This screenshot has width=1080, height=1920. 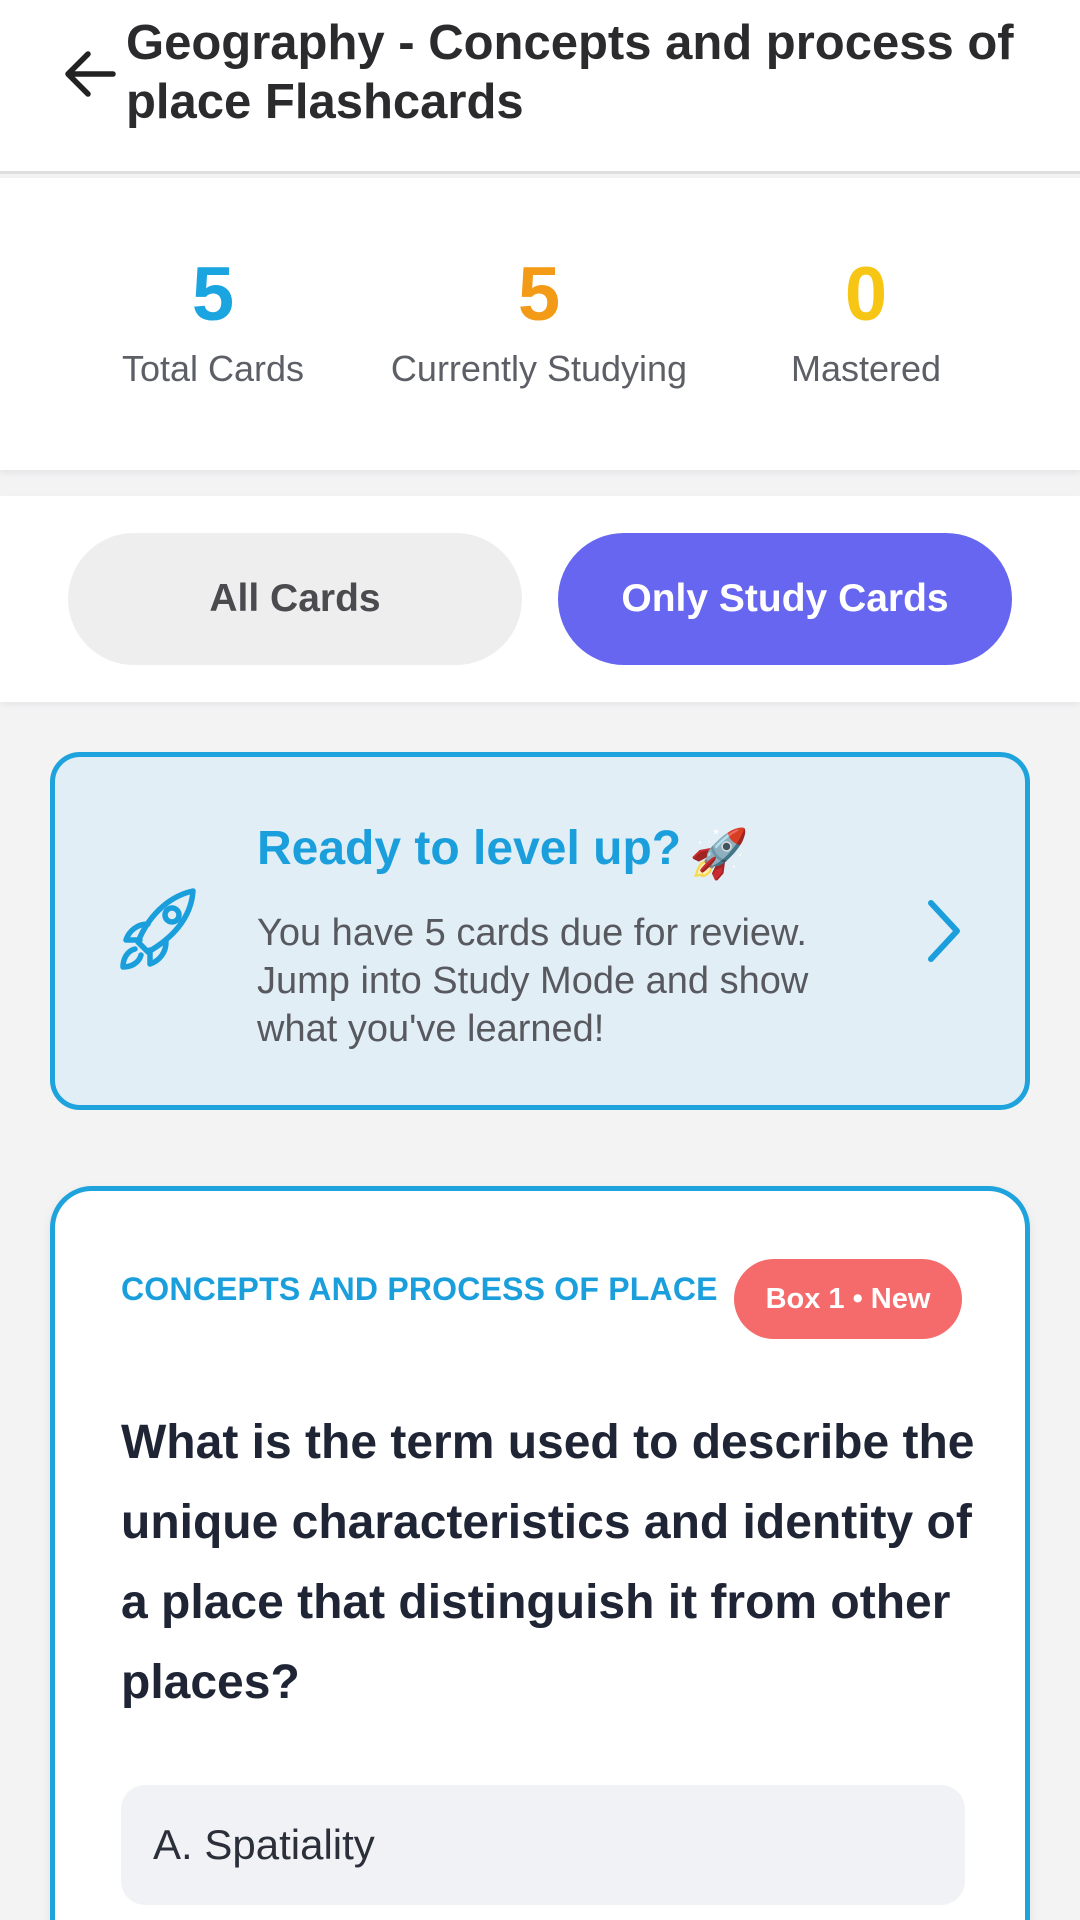 What do you see at coordinates (719, 854) in the screenshot?
I see `rocket-emoji-icon: 🚀` at bounding box center [719, 854].